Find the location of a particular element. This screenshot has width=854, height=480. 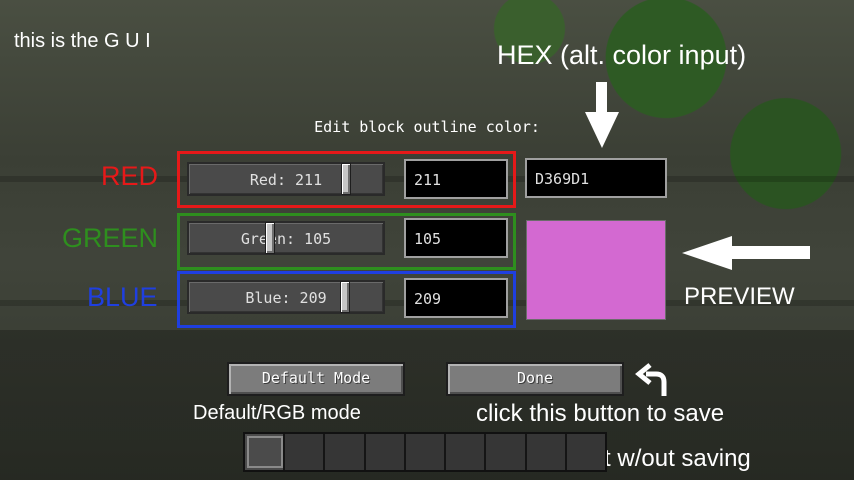

blue-value-input: 209 is located at coordinates (456, 298).